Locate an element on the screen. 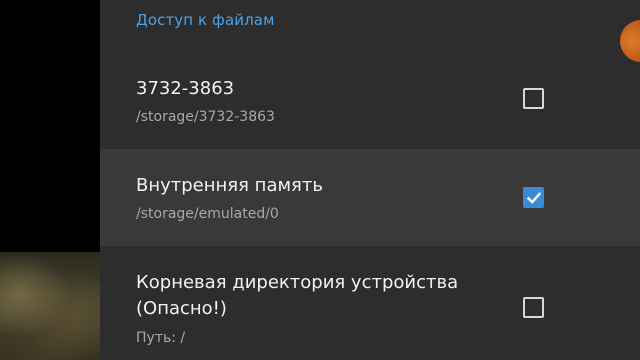  storage-item-title: Внутренняя память is located at coordinates (229, 185).